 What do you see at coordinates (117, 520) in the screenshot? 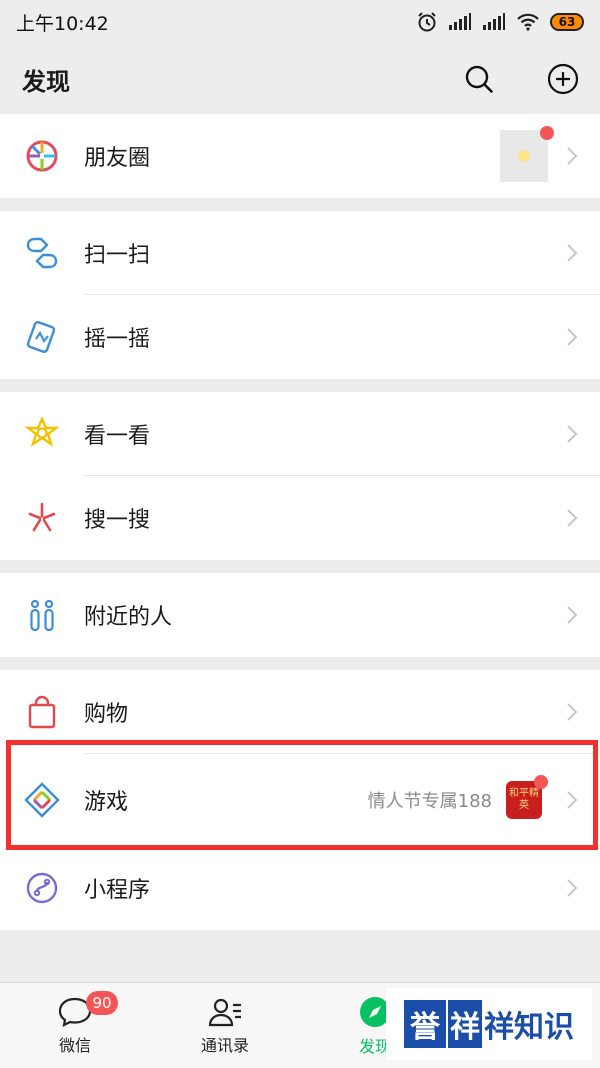
I see `menu-item-label: 搜一搜` at bounding box center [117, 520].